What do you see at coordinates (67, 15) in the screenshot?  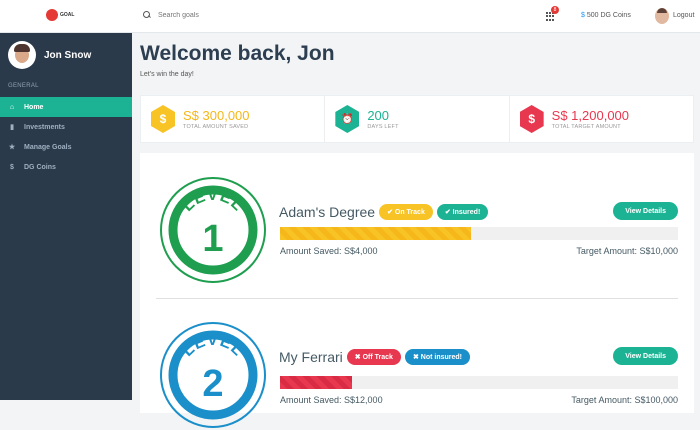 I see `logo-text: GOAL` at bounding box center [67, 15].